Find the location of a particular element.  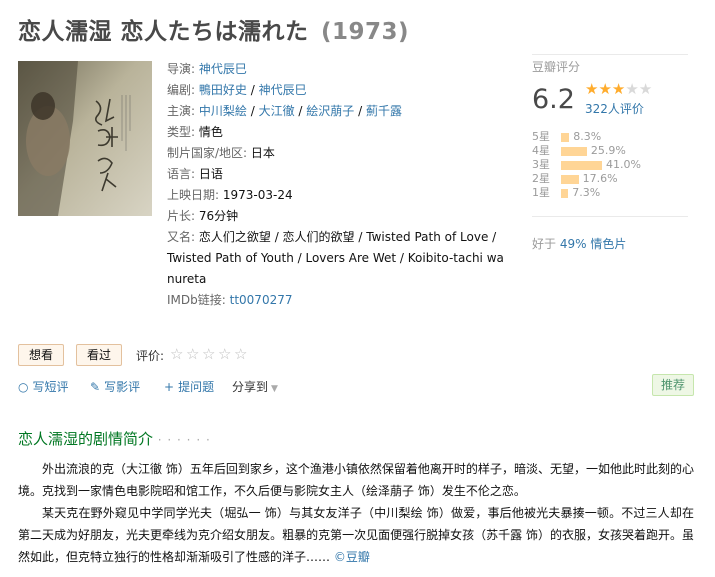

rate-star-3-icon: ☆ is located at coordinates (210, 354).